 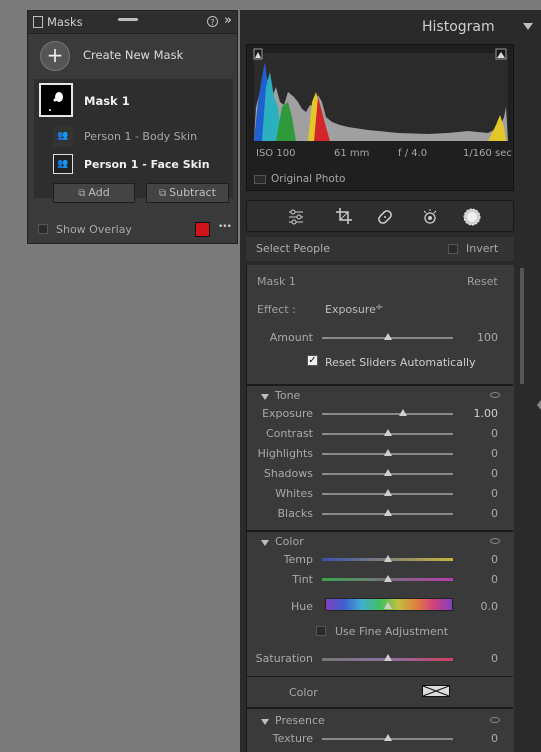 I want to click on shadows-slider-thumb, so click(x=388, y=472).